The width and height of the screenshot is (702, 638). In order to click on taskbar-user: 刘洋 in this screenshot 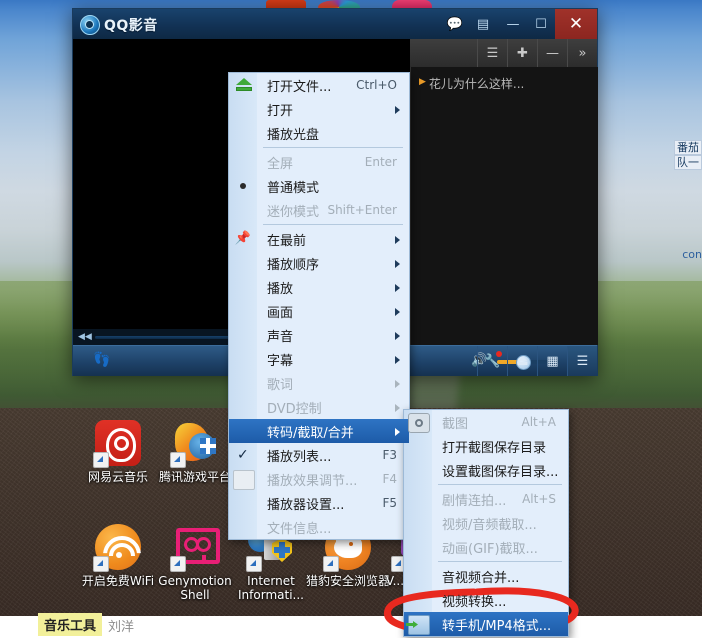, I will do `click(121, 625)`.